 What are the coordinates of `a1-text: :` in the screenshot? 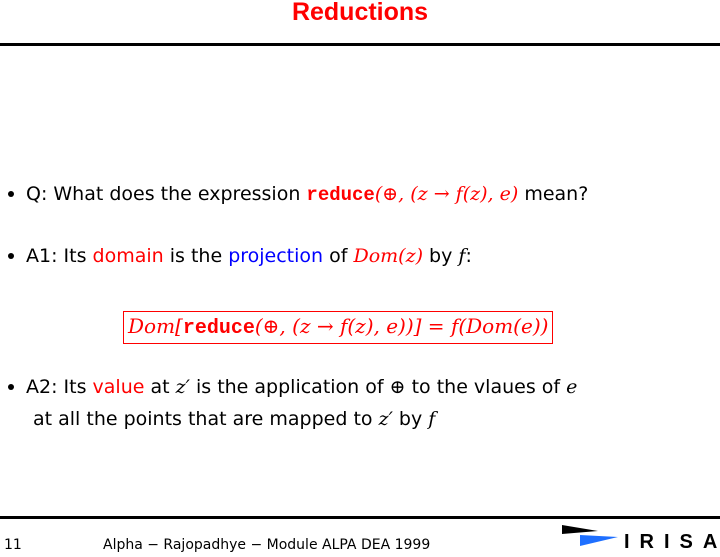 It's located at (468, 256).